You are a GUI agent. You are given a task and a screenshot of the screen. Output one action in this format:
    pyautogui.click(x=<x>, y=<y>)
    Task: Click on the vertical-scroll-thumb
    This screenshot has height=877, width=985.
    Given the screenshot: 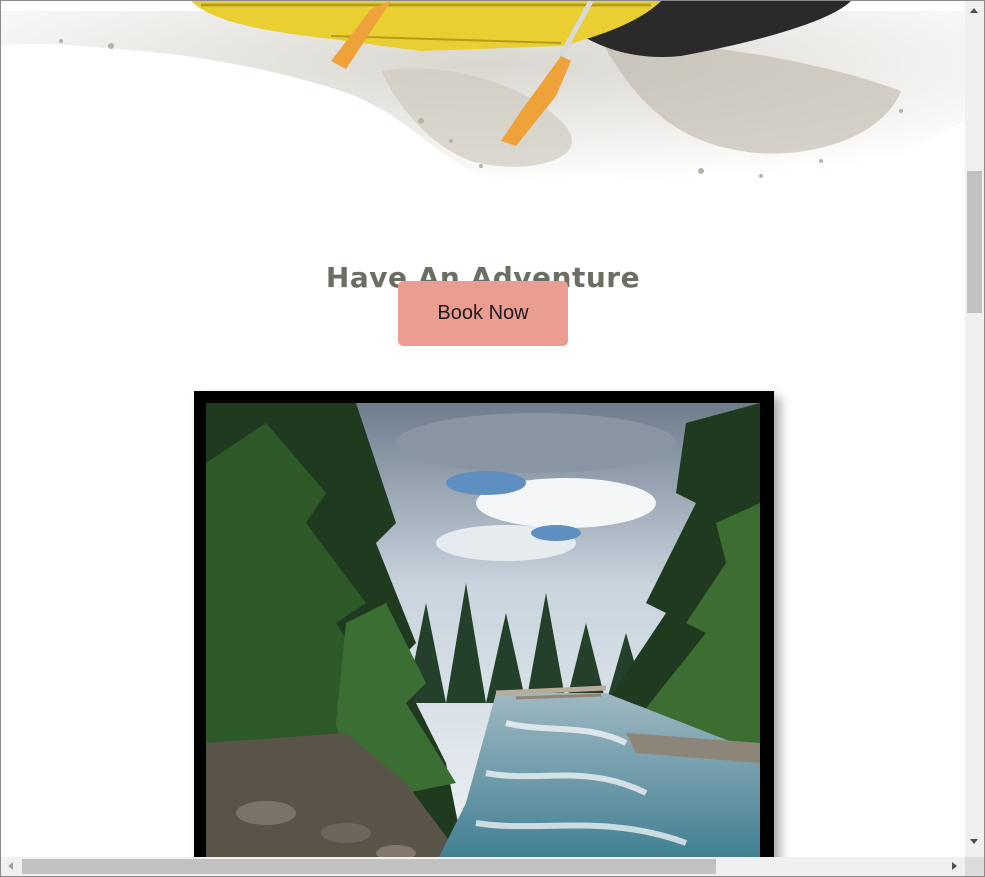 What is the action you would take?
    pyautogui.click(x=974, y=242)
    